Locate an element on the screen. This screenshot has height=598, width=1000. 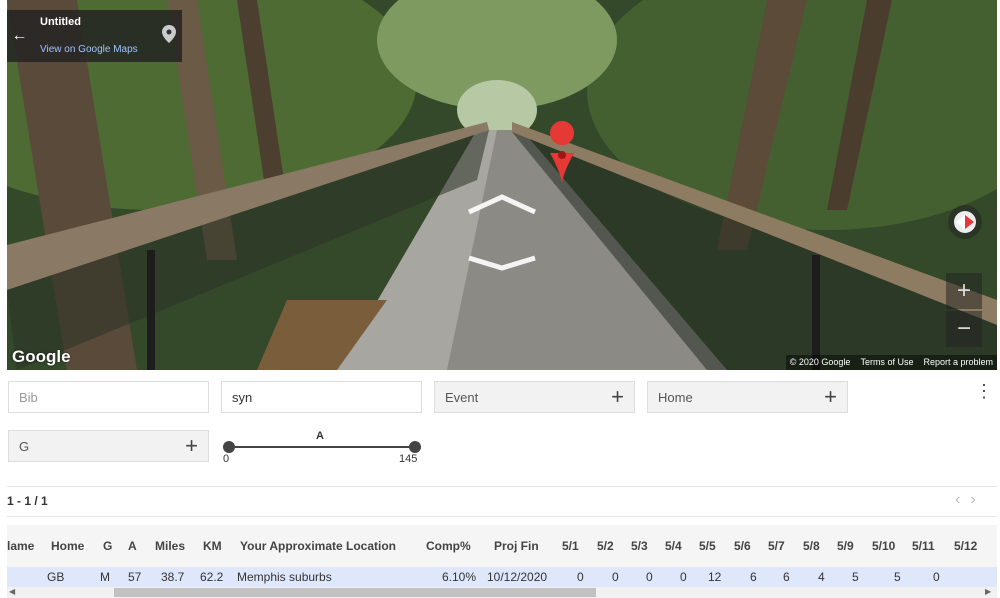
column-header: KM is located at coordinates (212, 546).